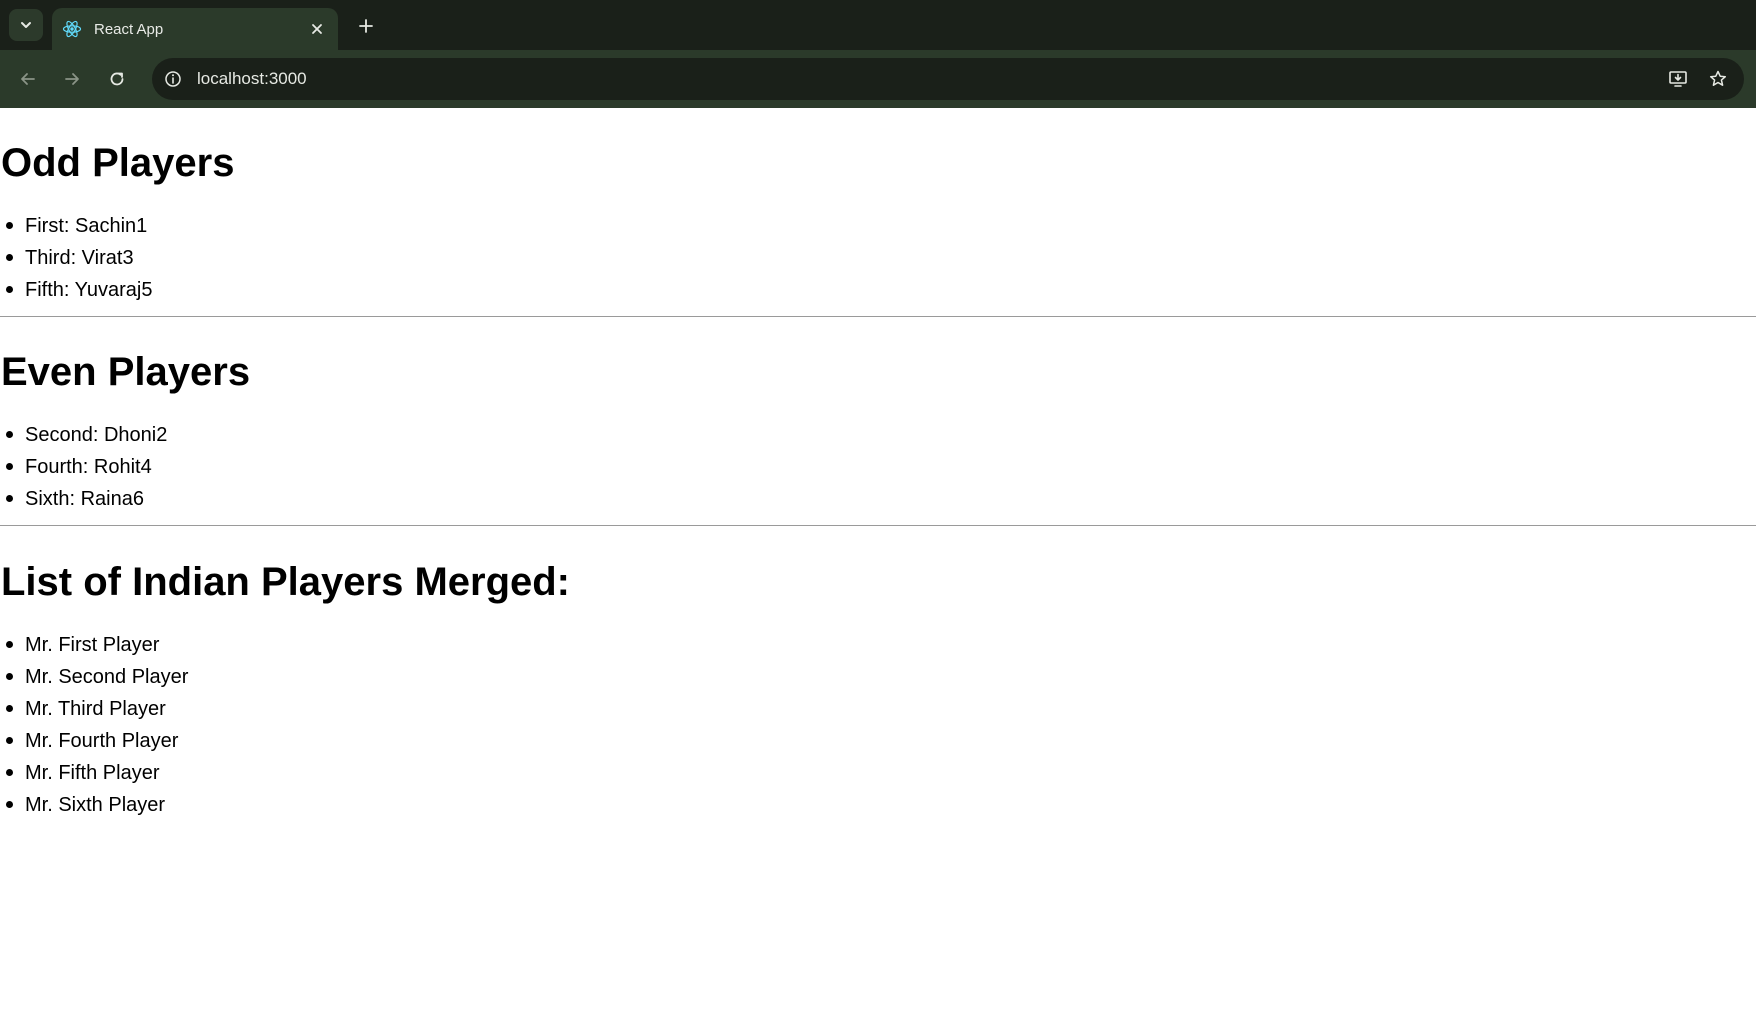  What do you see at coordinates (119, 290) in the screenshot?
I see `list-item: Fifth: Yuvaraj5` at bounding box center [119, 290].